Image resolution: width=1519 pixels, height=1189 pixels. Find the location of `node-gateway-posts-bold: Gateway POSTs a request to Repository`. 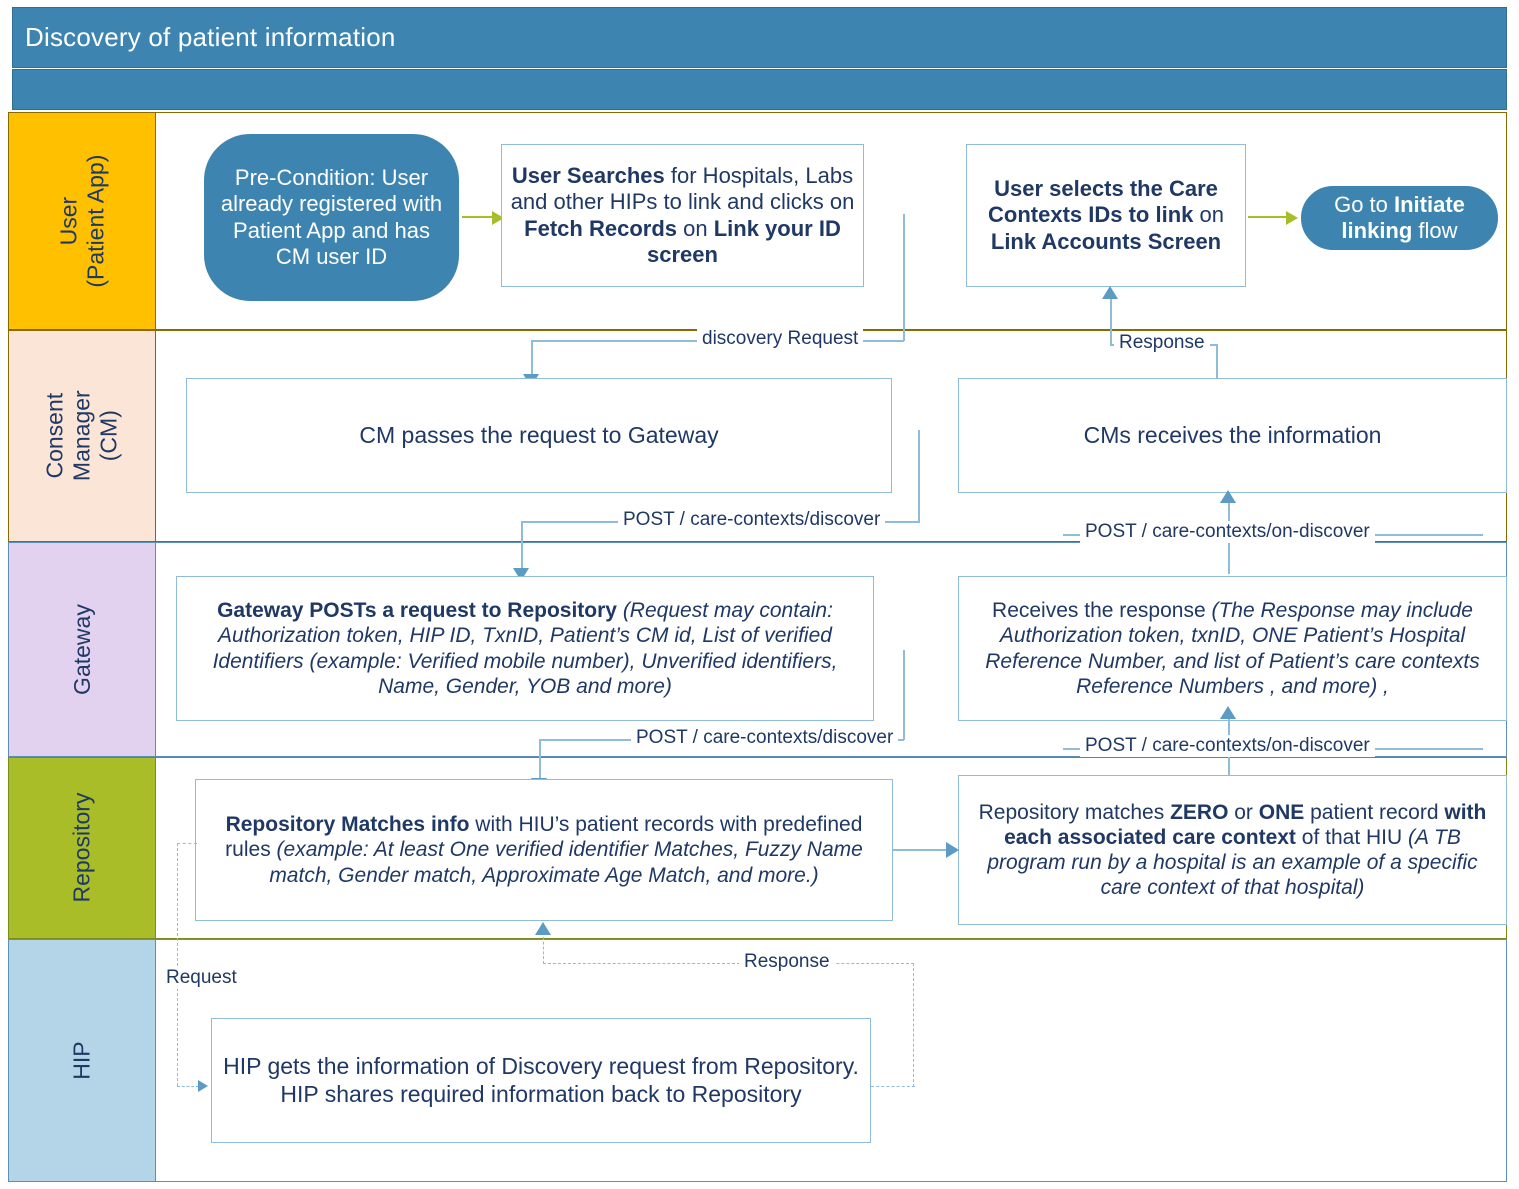

node-gateway-posts-bold: Gateway POSTs a request to Repository is located at coordinates (417, 611).